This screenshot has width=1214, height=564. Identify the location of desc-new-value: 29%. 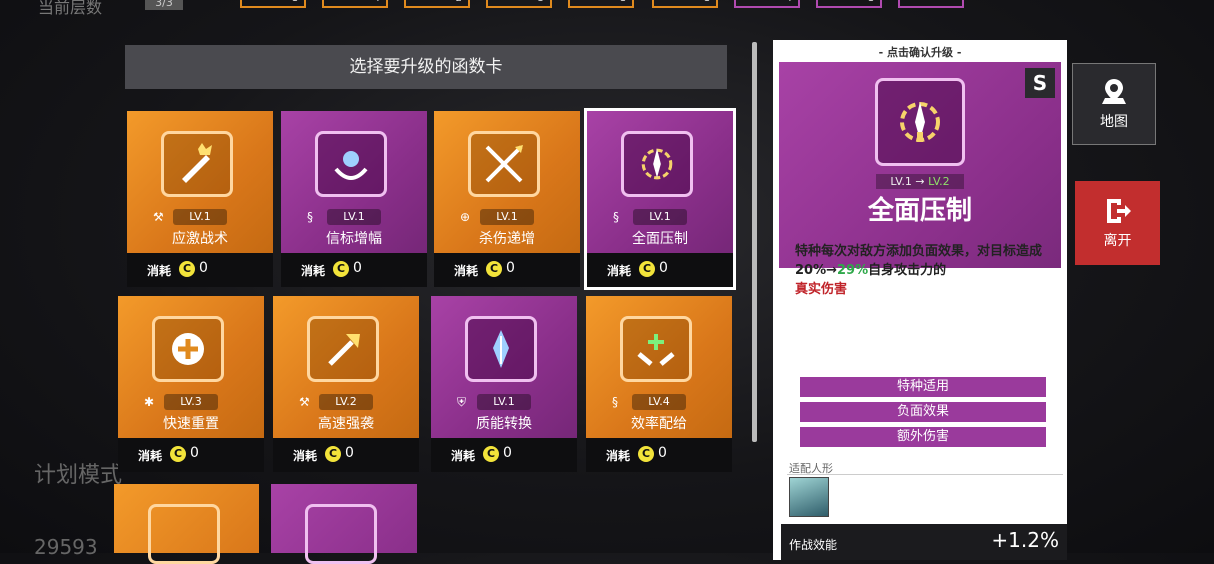
(853, 270).